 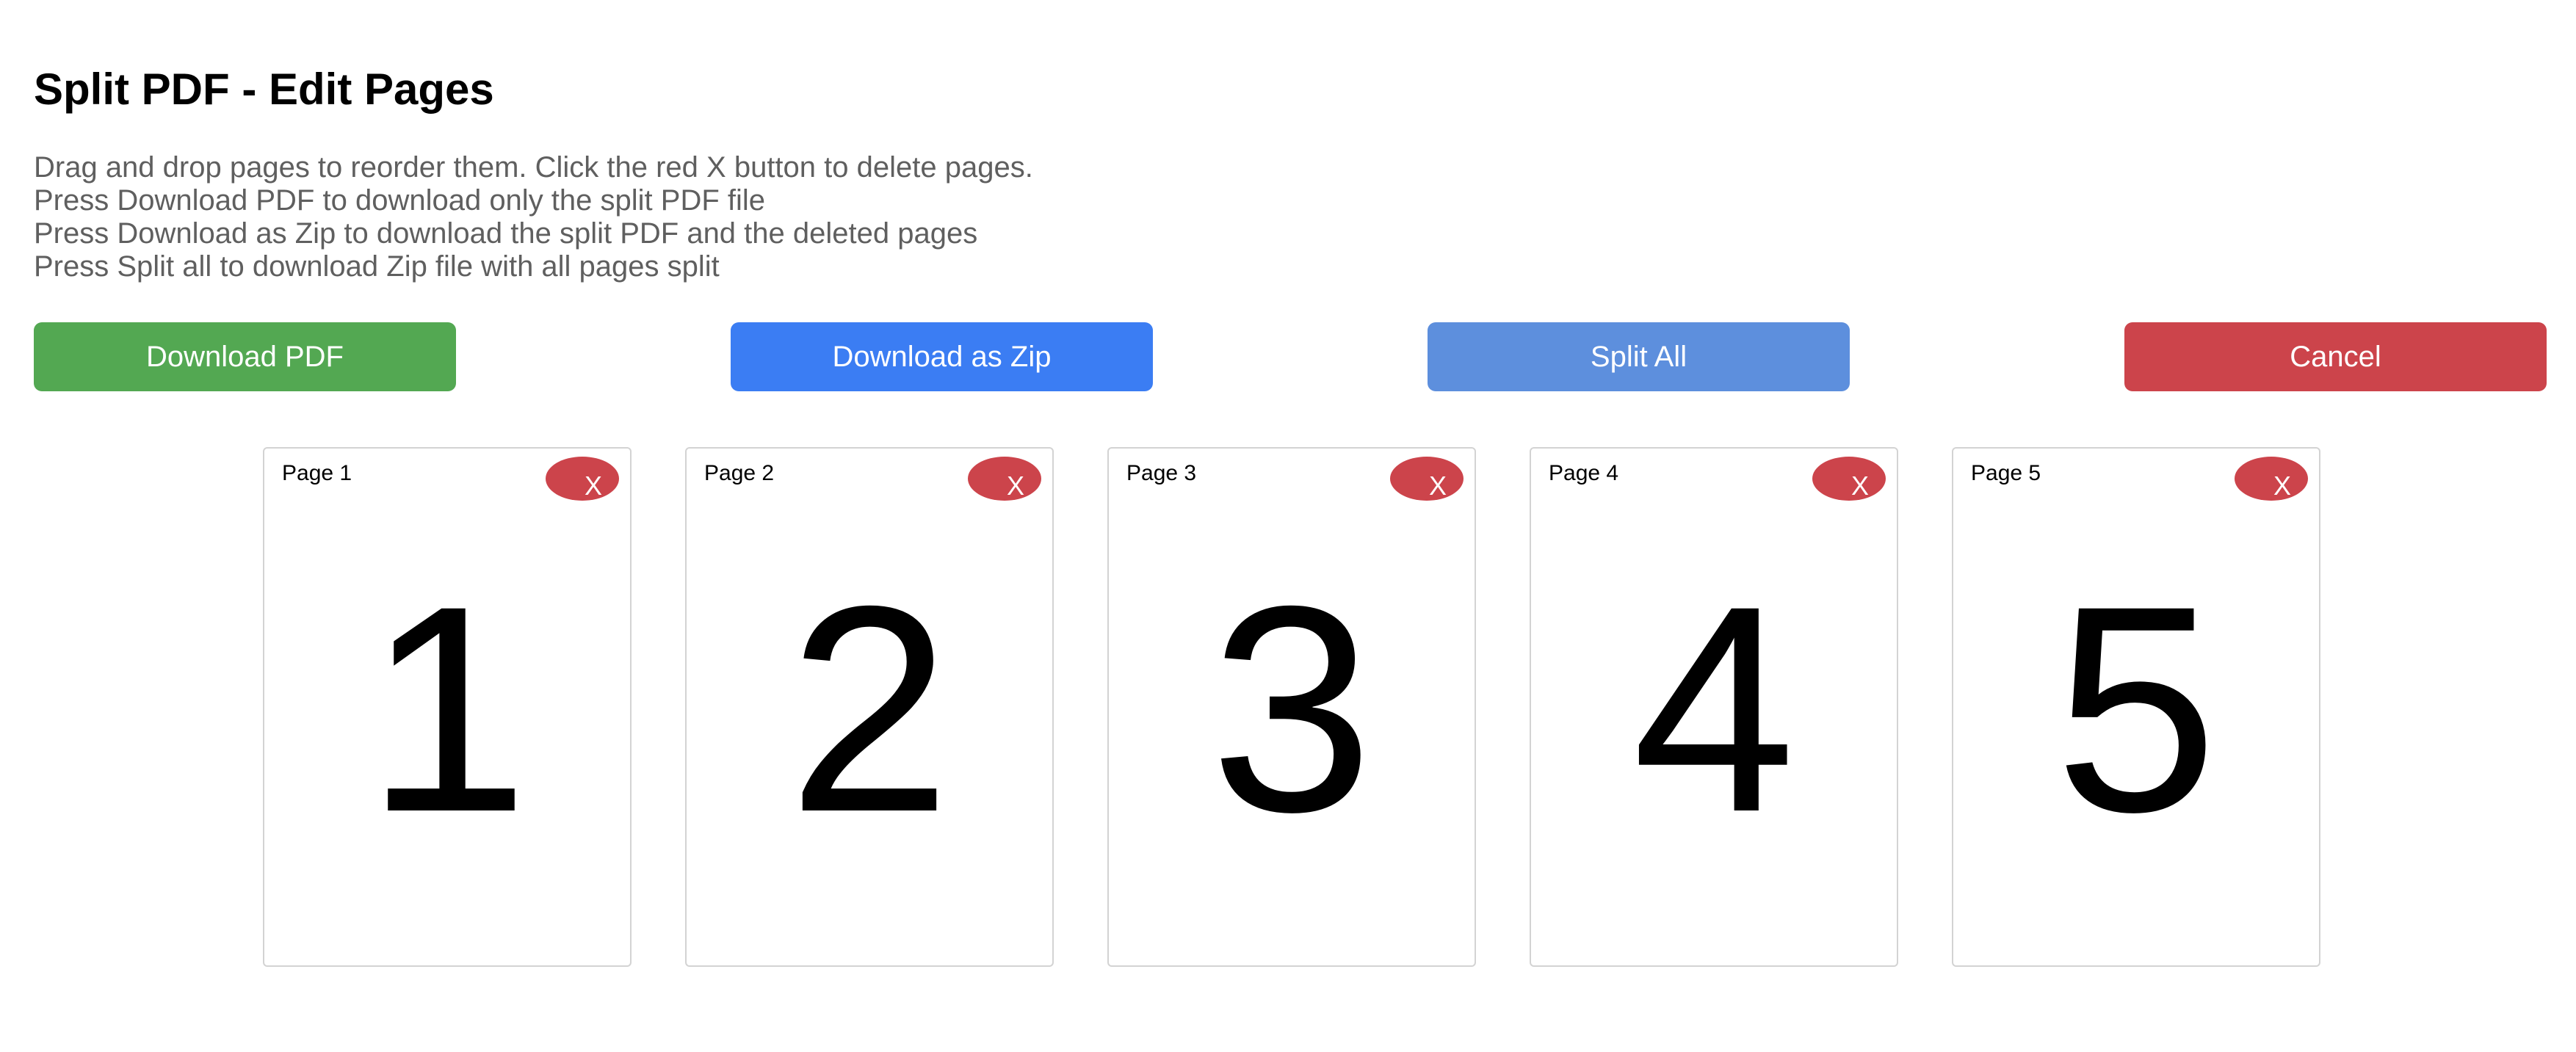 I want to click on page-thumbnail: 2, so click(x=869, y=709).